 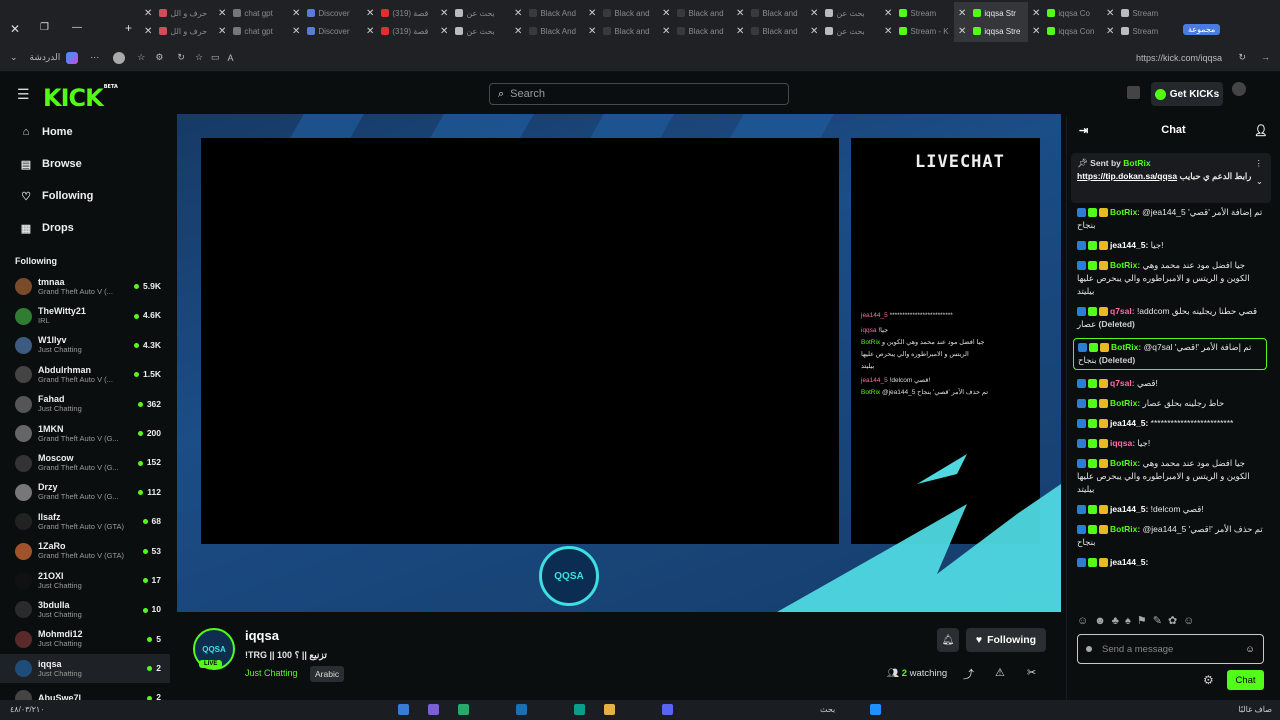 I want to click on refresh-icon: ↻, so click(x=181, y=57).